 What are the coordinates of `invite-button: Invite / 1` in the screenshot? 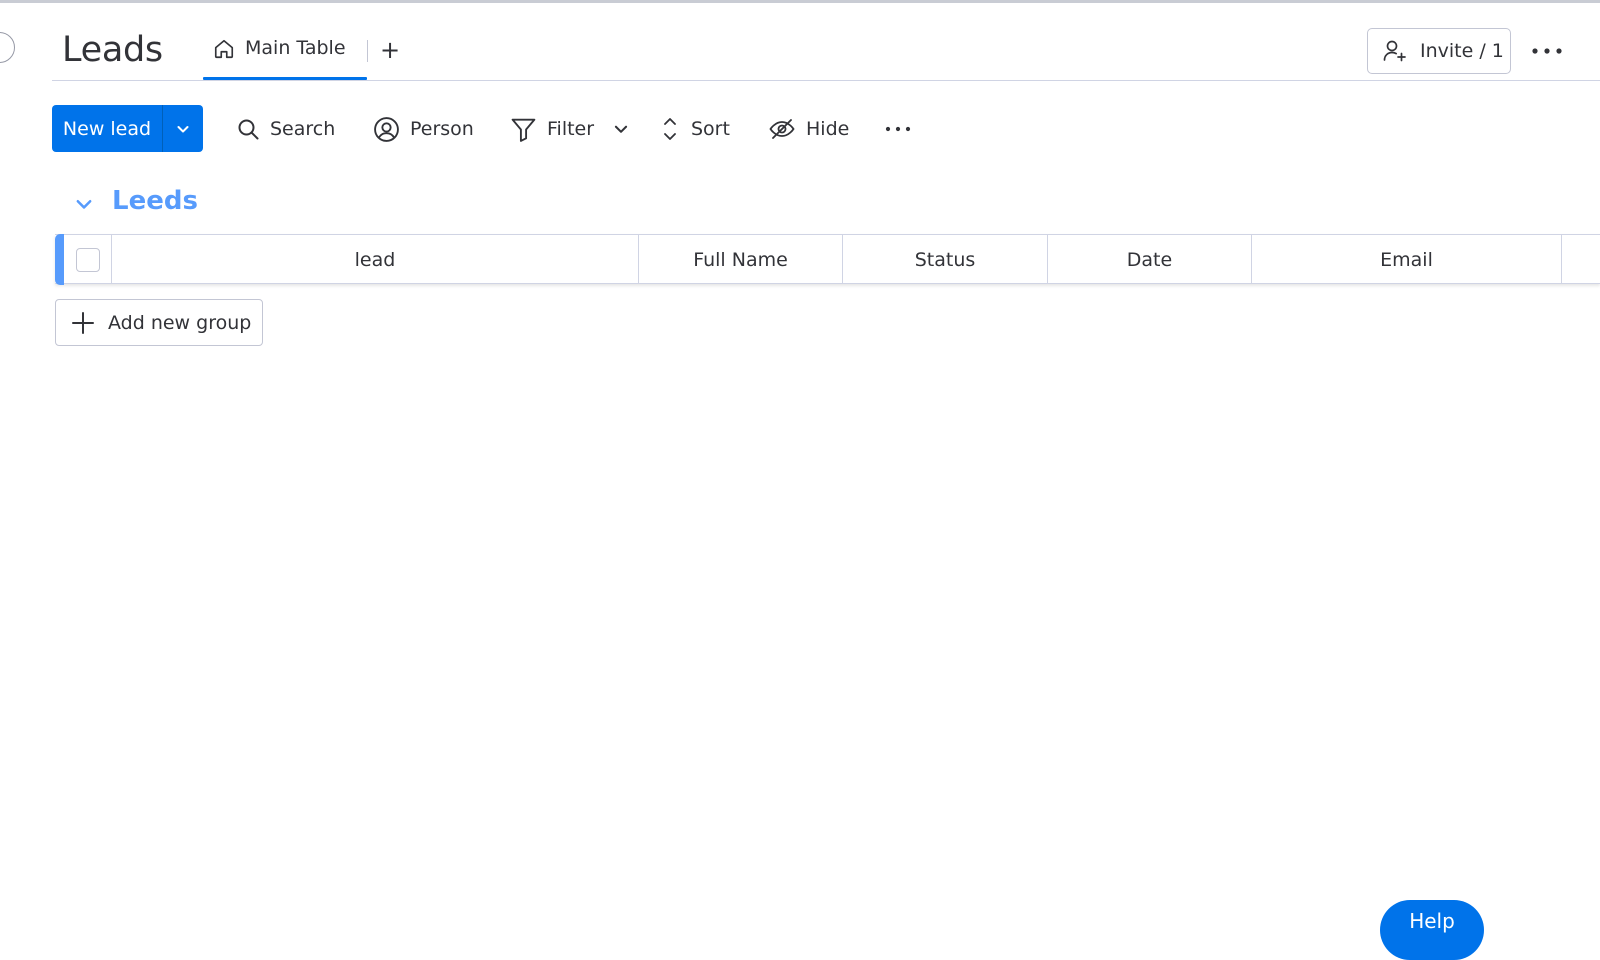 It's located at (1439, 51).